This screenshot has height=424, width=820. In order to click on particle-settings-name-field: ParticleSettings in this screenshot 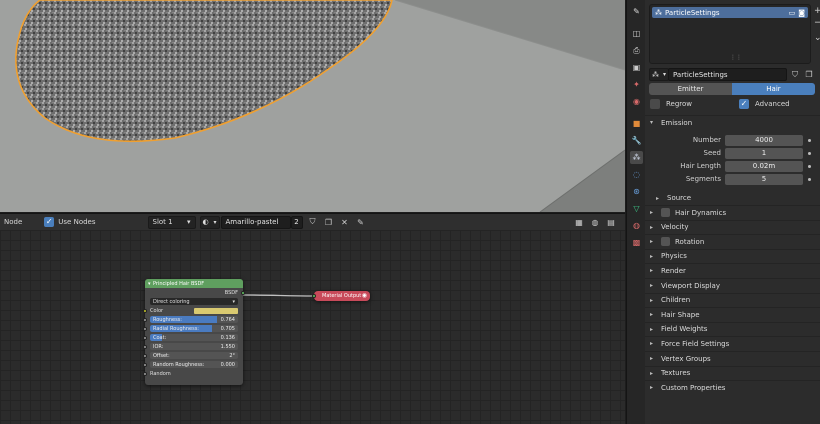, I will do `click(727, 74)`.